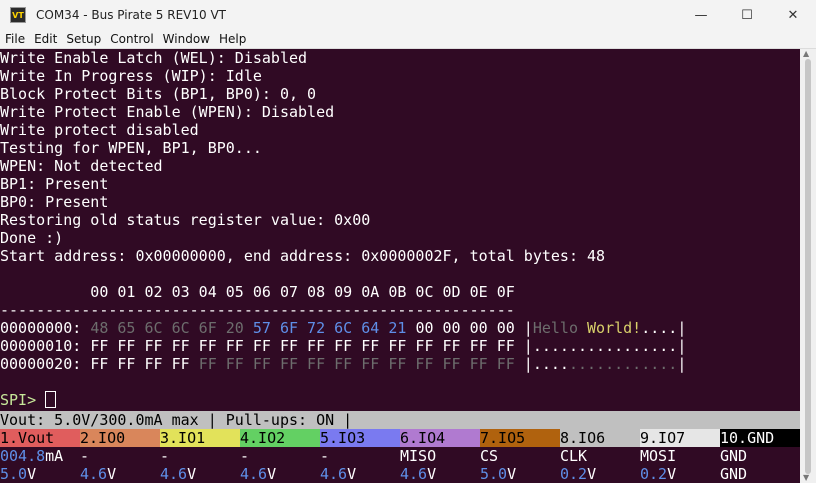 The width and height of the screenshot is (816, 483). What do you see at coordinates (356, 364) in the screenshot?
I see `hex-bytes: FF FF FF FF FF FF FF FF FF FF FF FF` at bounding box center [356, 364].